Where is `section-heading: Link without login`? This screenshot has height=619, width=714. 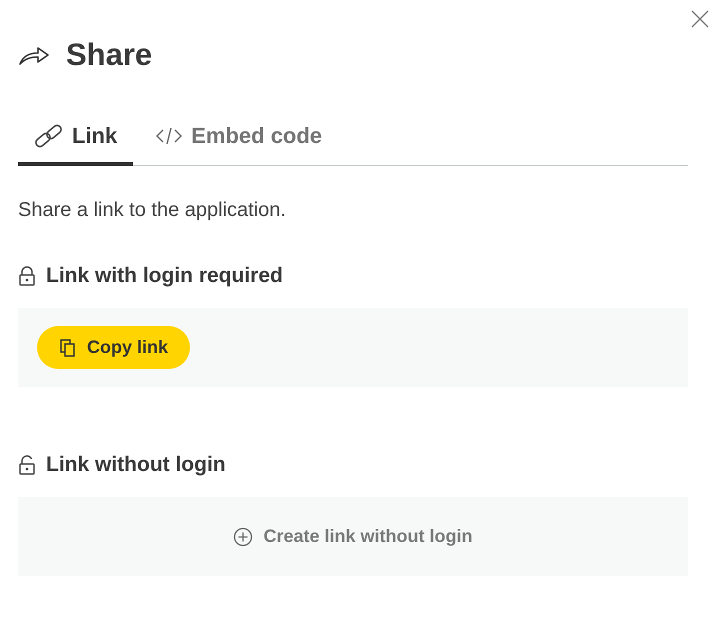 section-heading: Link without login is located at coordinates (136, 465).